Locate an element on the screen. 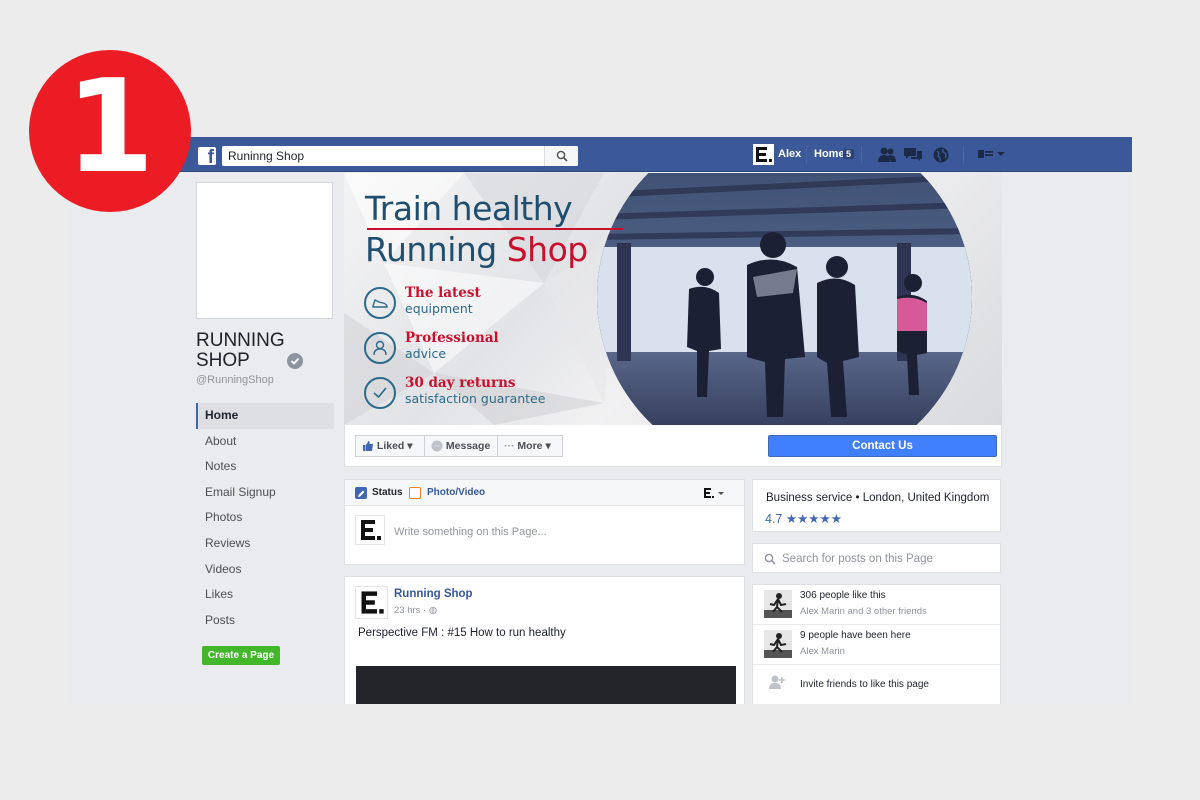 The width and height of the screenshot is (1200, 800). page-title: RUNNING SHOP is located at coordinates (246, 351).